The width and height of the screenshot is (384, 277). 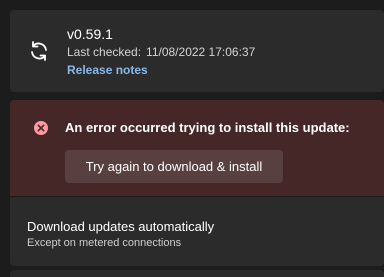 I want to click on version-label: v0.59.1, so click(x=90, y=34).